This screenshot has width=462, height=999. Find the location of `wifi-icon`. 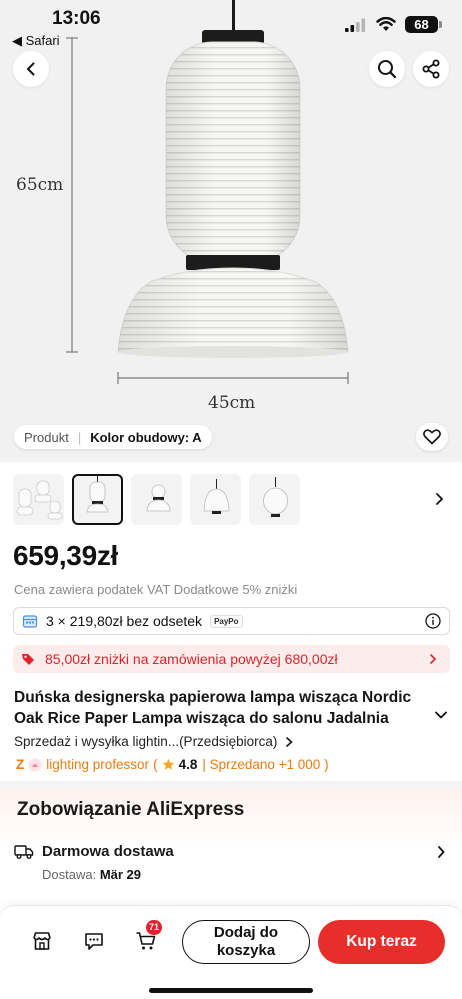

wifi-icon is located at coordinates (386, 24).